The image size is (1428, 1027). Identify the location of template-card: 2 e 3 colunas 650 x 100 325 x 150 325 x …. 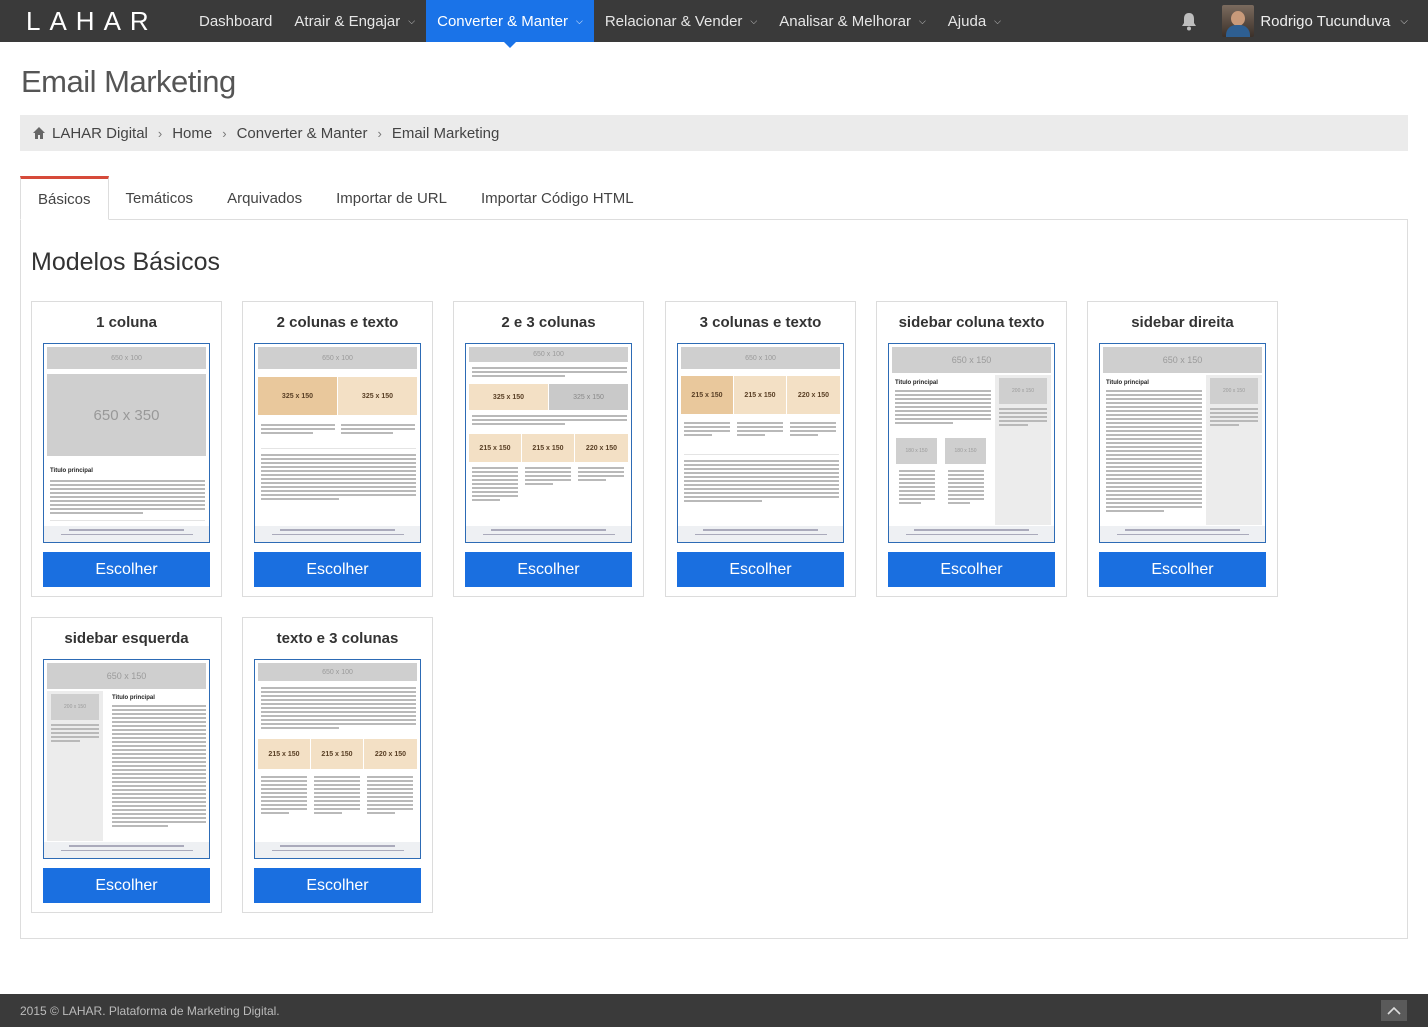
(548, 449).